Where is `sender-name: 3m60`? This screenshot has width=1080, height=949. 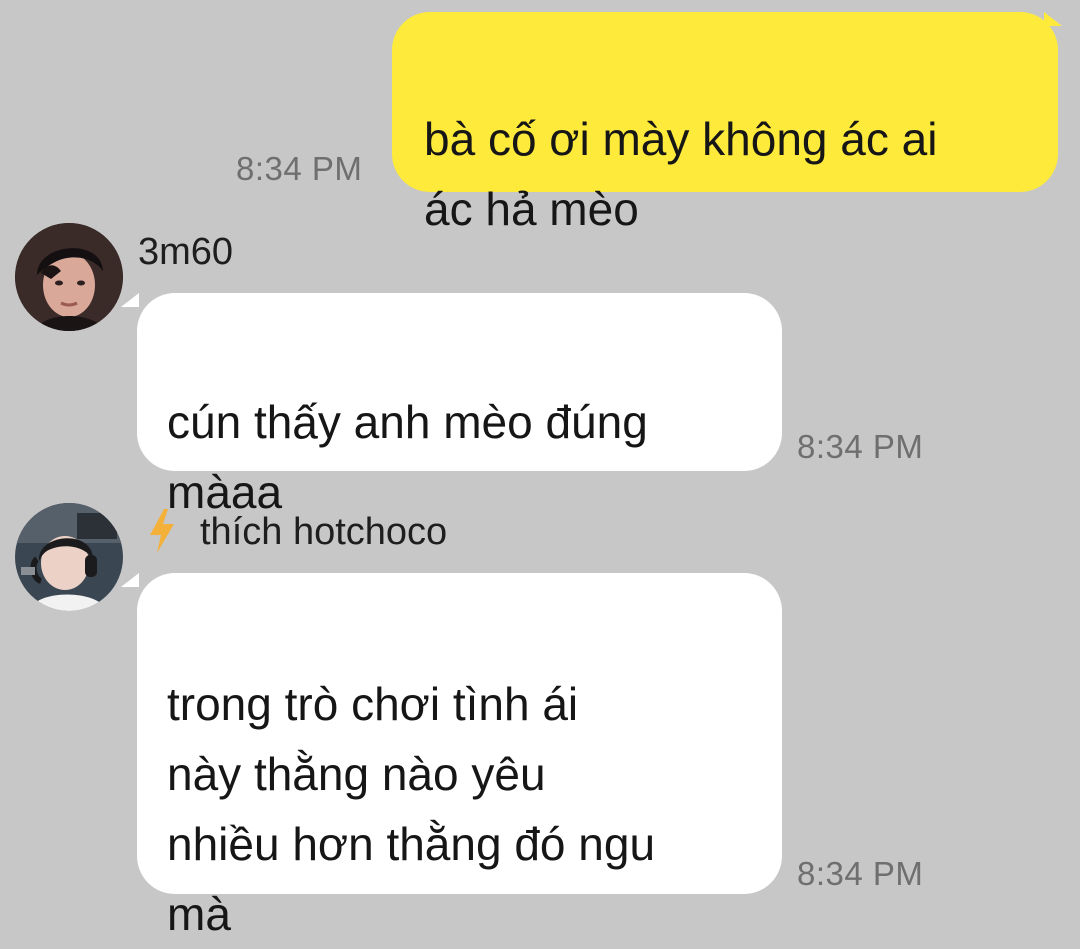 sender-name: 3m60 is located at coordinates (186, 252).